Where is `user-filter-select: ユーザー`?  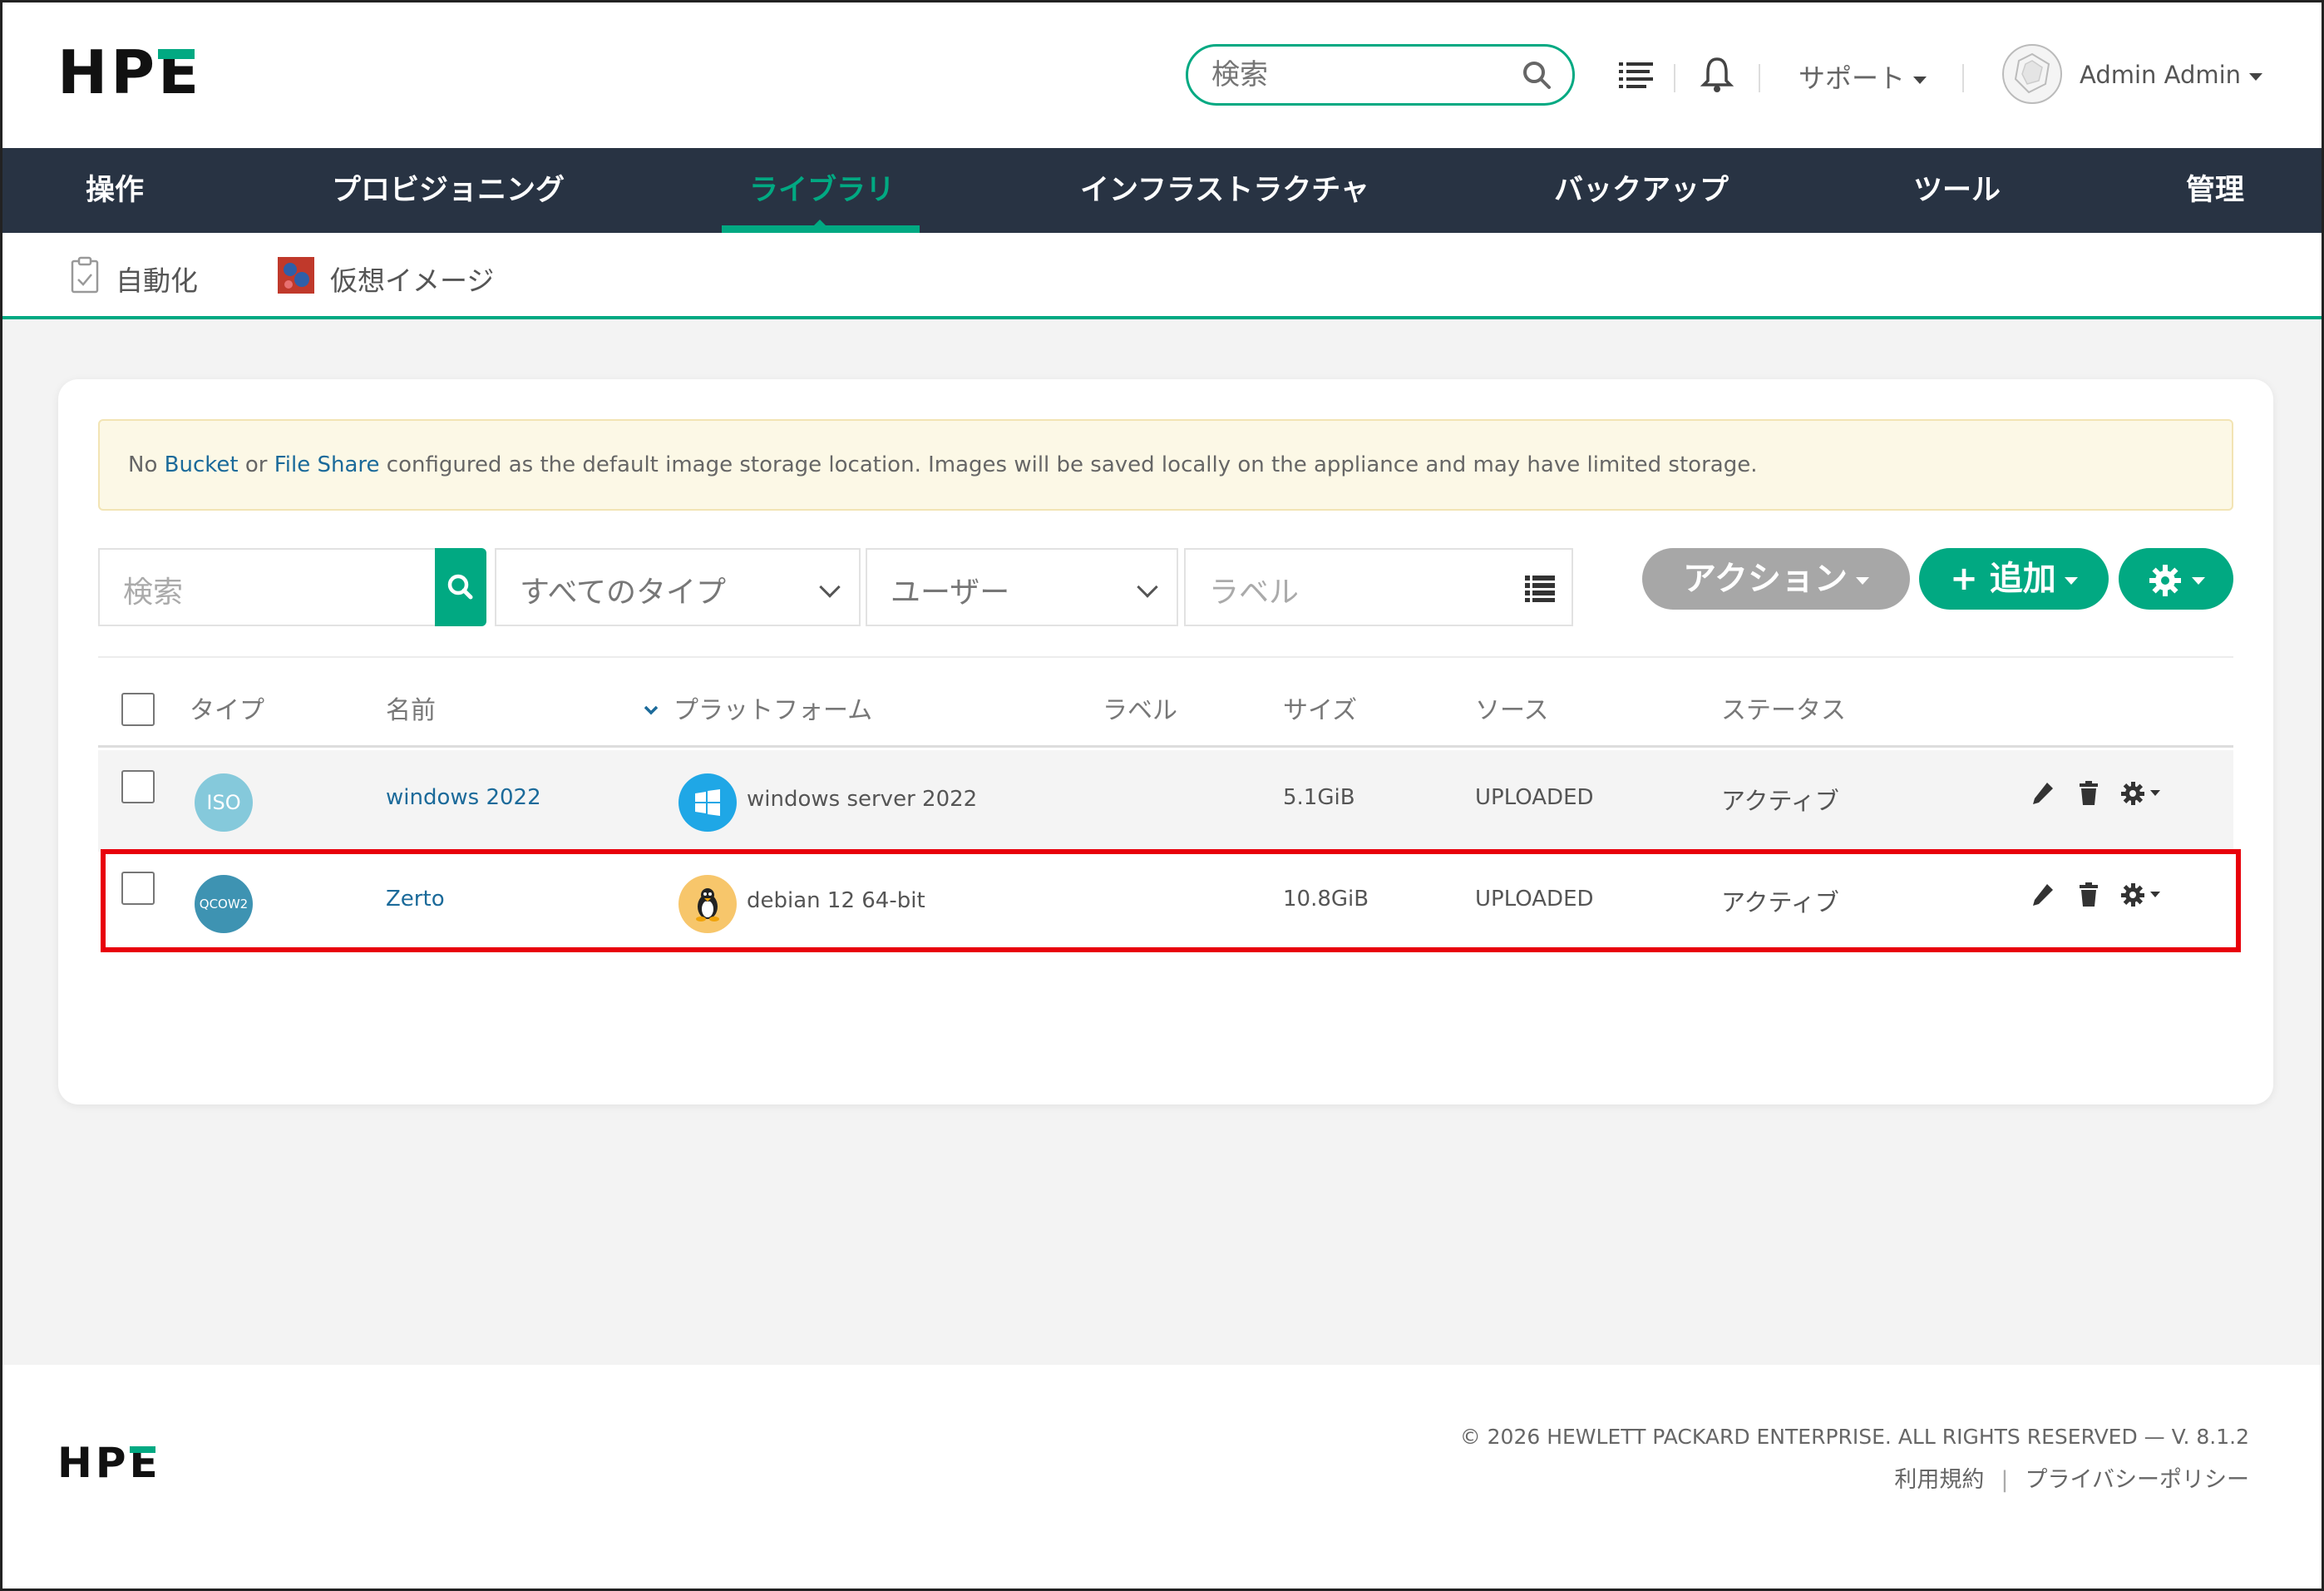
user-filter-select: ユーザー is located at coordinates (1022, 587).